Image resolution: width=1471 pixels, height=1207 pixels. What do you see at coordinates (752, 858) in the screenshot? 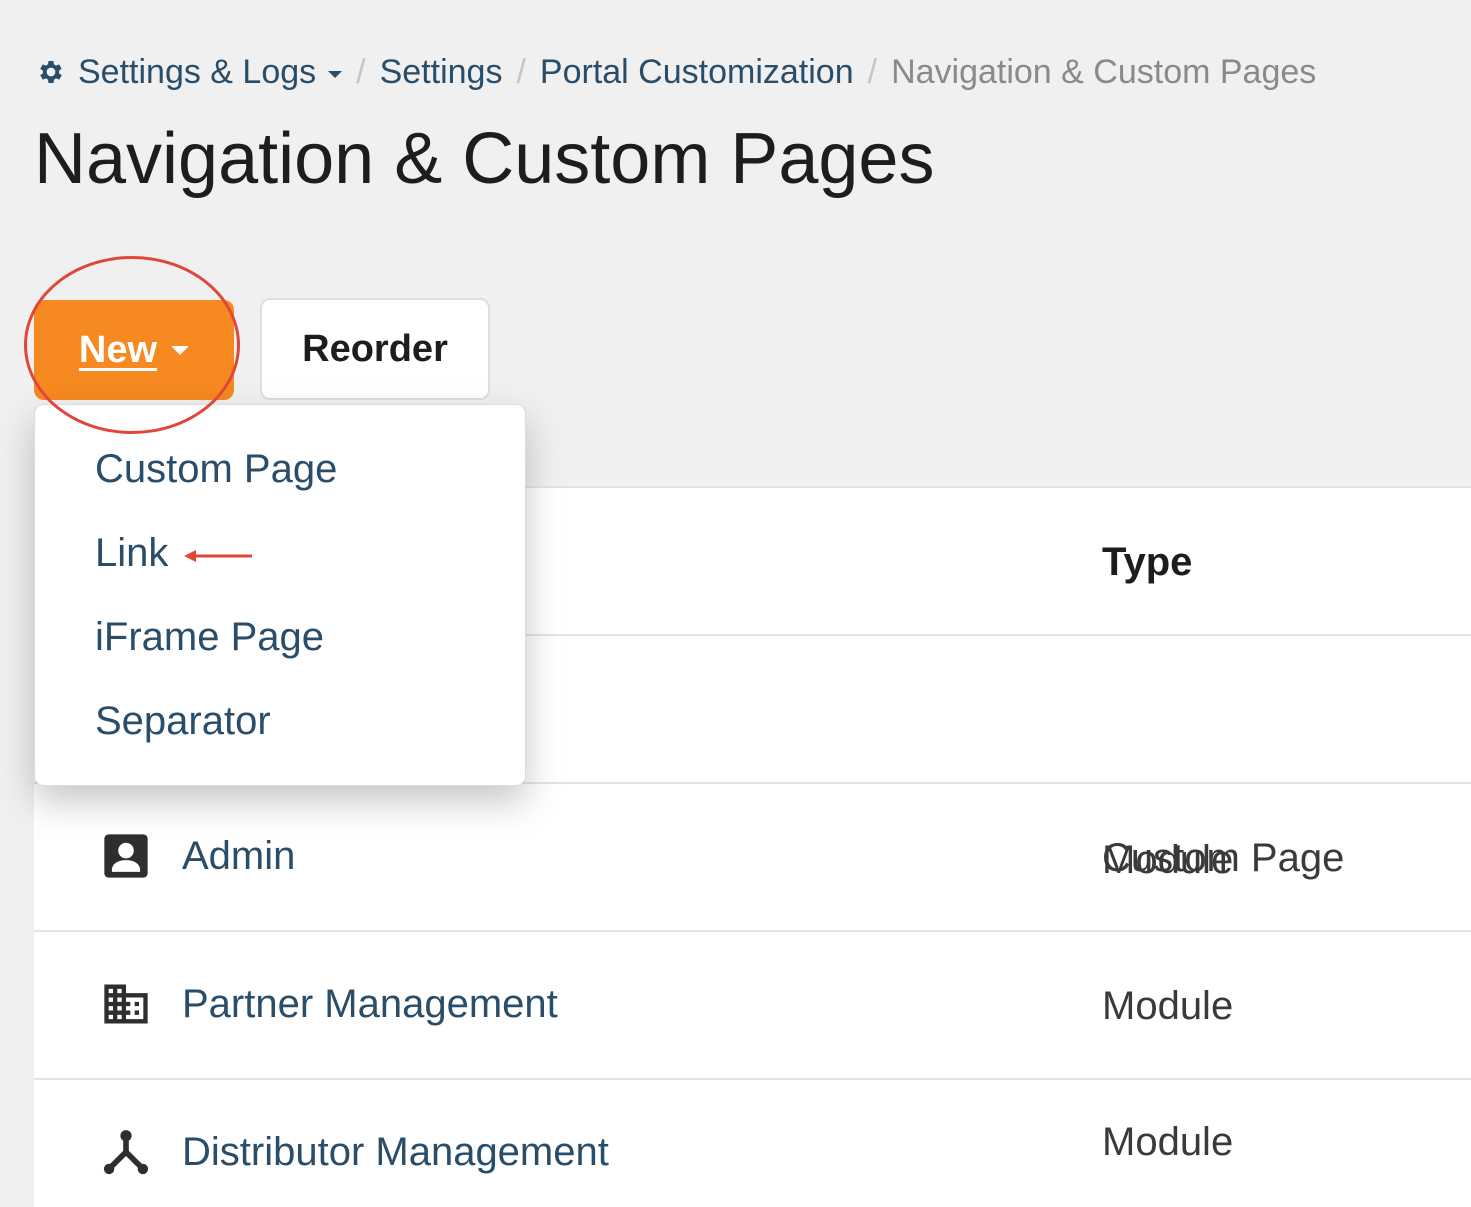
I see `table-row: Admin Module` at bounding box center [752, 858].